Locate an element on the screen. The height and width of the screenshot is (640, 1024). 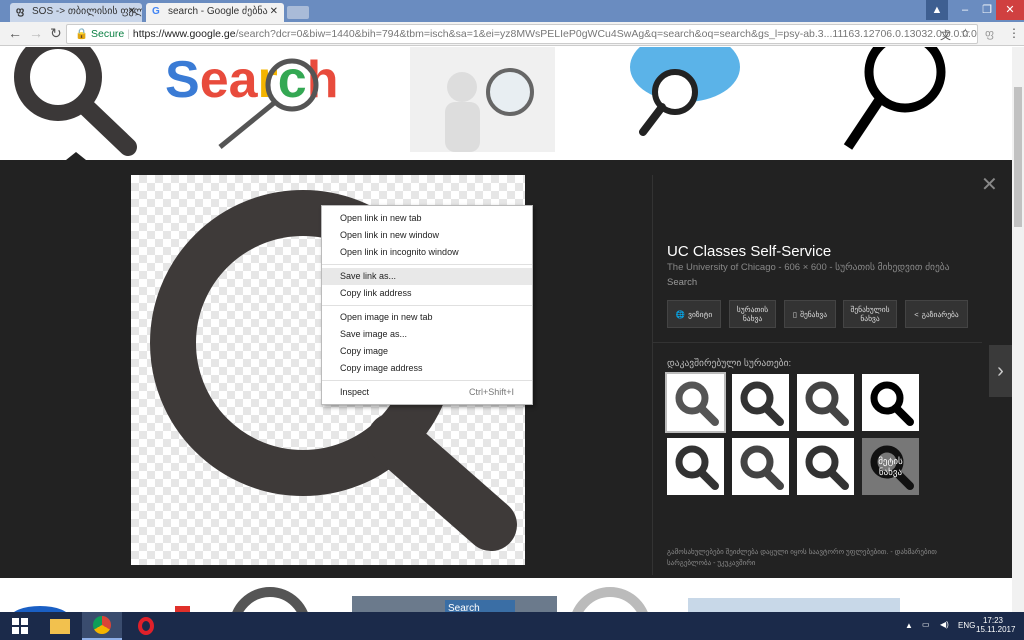
result-thumbnails-bottom: Search is located at coordinates (506, 595).